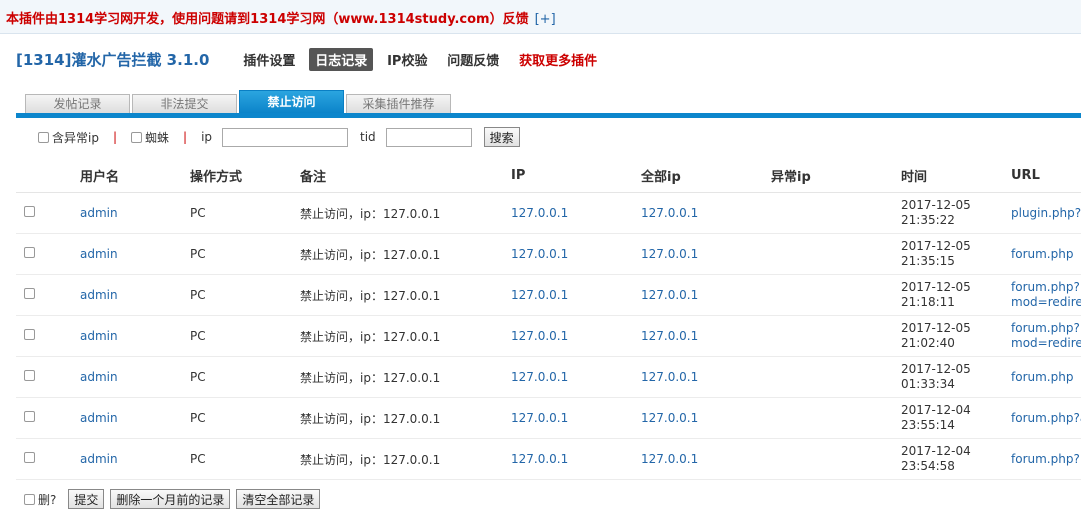 This screenshot has width=1081, height=524. I want to click on search-button: 搜索, so click(501, 137).